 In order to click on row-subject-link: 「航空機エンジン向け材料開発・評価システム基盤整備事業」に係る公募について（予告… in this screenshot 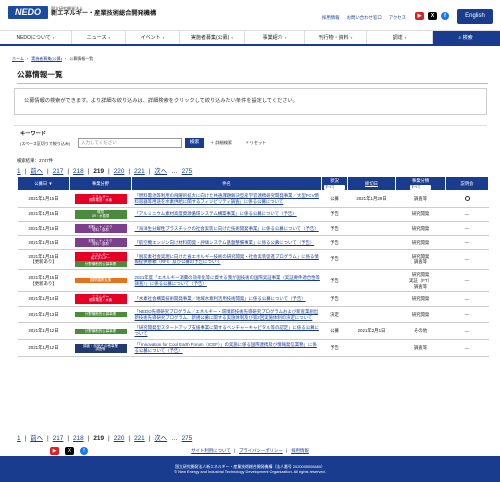, I will do `click(226, 243)`.